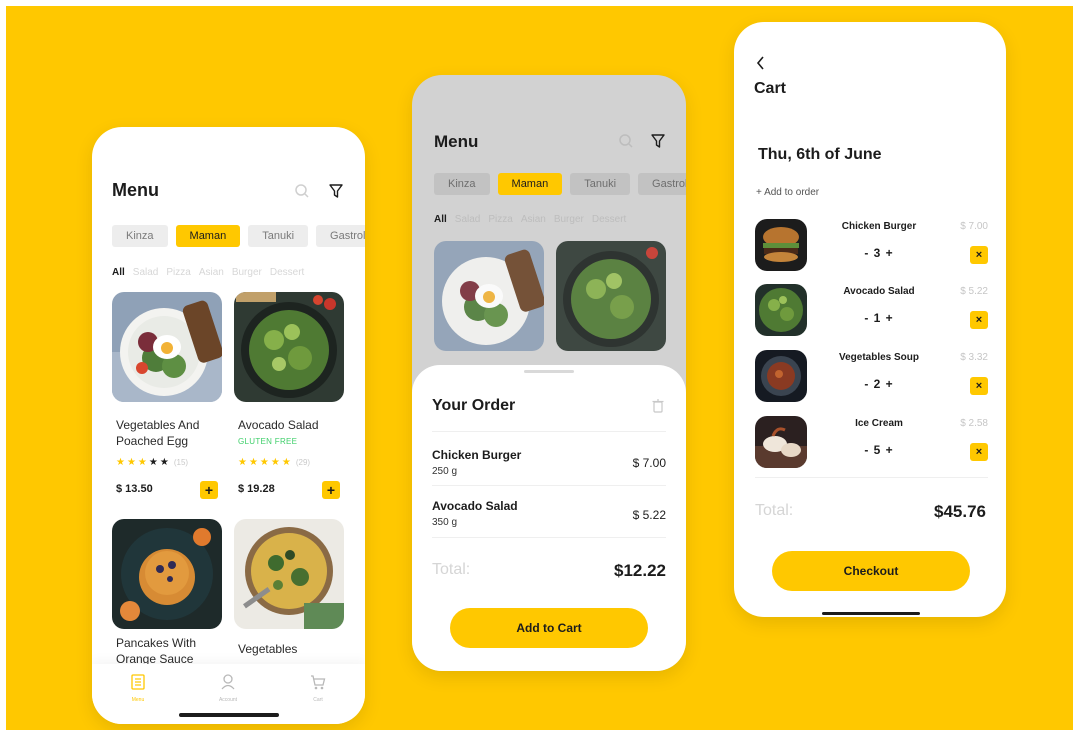 This screenshot has width=1079, height=736. What do you see at coordinates (268, 441) in the screenshot?
I see `gluten-free-badge: GLUTEN FREE` at bounding box center [268, 441].